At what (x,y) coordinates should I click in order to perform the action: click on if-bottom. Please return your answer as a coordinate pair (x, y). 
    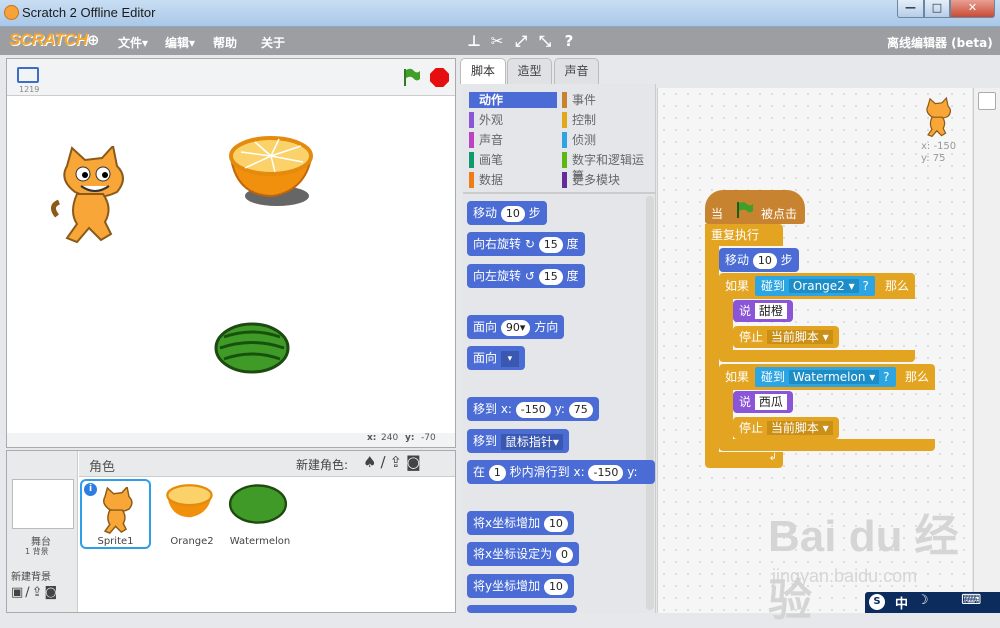
    Looking at the image, I should click on (817, 356).